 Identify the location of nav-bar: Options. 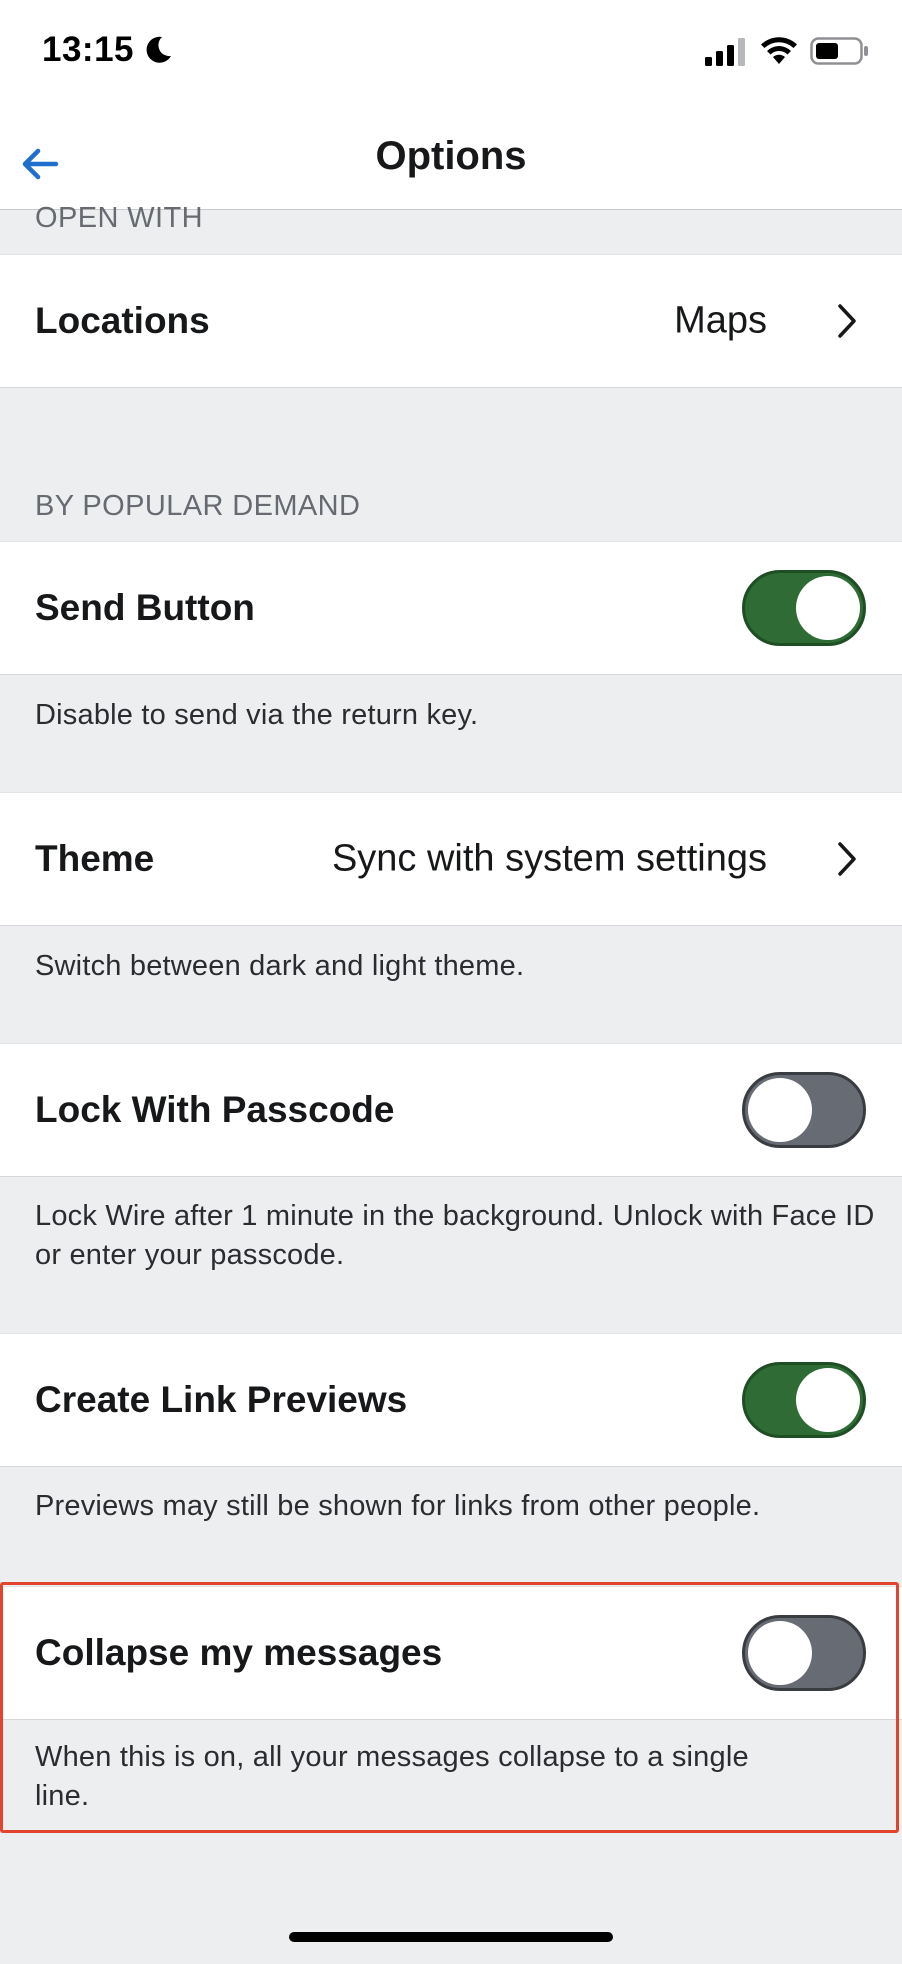
(451, 157).